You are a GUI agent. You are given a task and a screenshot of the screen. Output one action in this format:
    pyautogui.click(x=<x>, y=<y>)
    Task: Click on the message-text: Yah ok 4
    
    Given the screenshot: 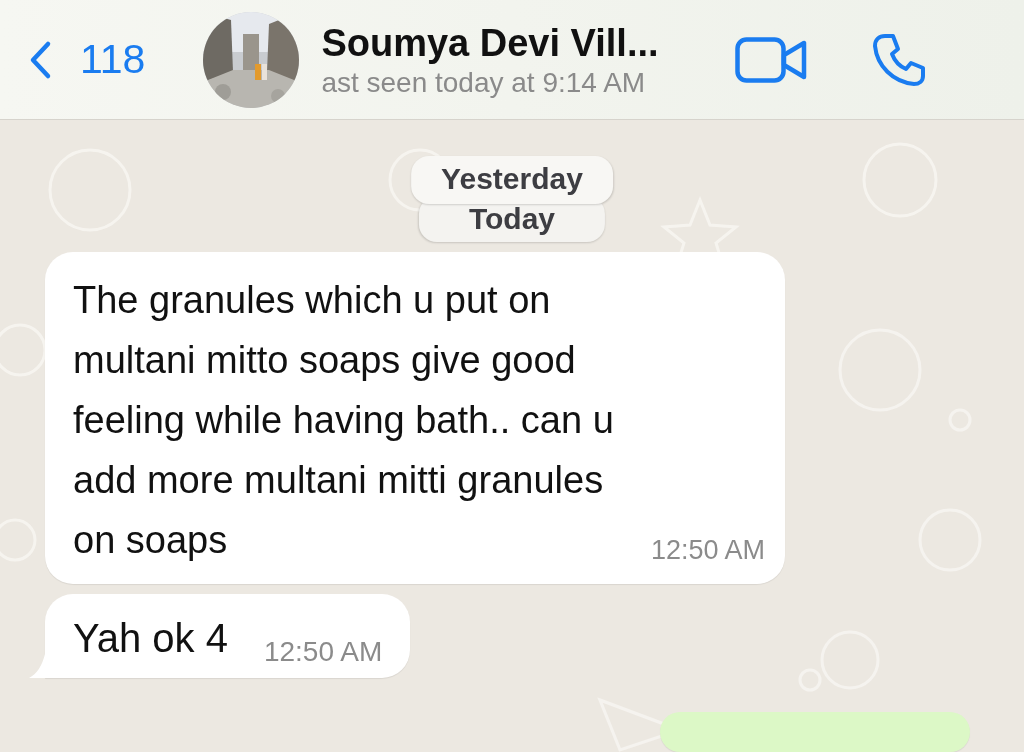 What is the action you would take?
    pyautogui.click(x=150, y=638)
    